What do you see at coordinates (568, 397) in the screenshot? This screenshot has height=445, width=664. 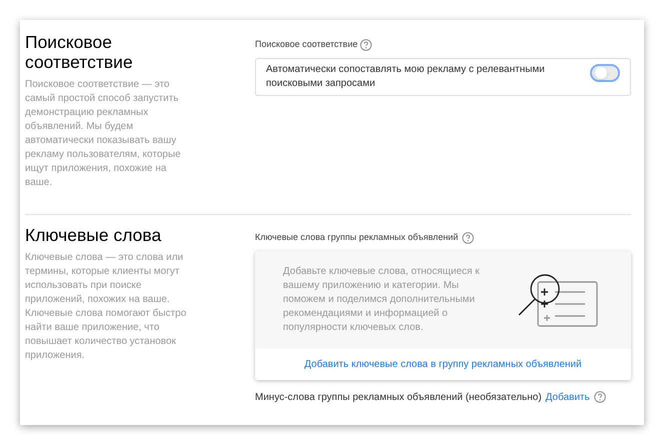 I see `add-link: Добавить` at bounding box center [568, 397].